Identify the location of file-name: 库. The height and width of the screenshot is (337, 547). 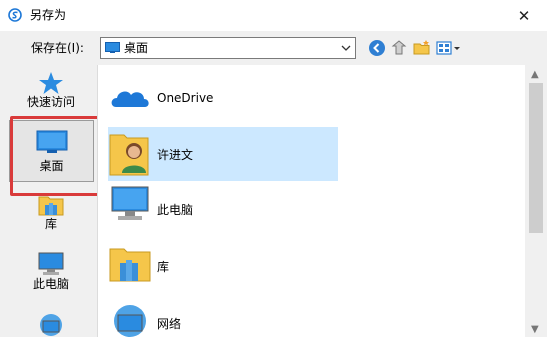
(163, 267).